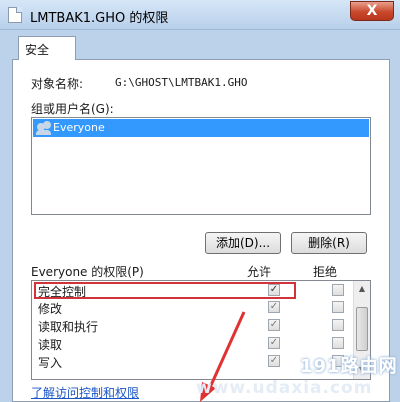 This screenshot has height=402, width=400. I want to click on remove-button: 删除(R), so click(329, 243).